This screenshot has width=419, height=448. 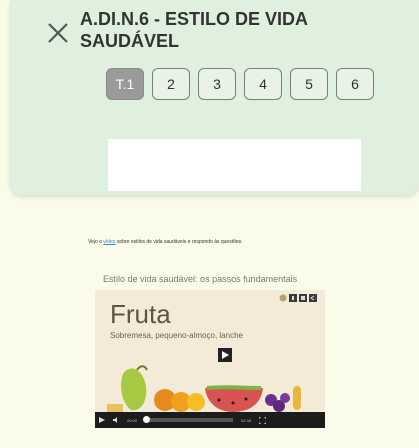 I want to click on video-logo-icon, so click(x=303, y=298).